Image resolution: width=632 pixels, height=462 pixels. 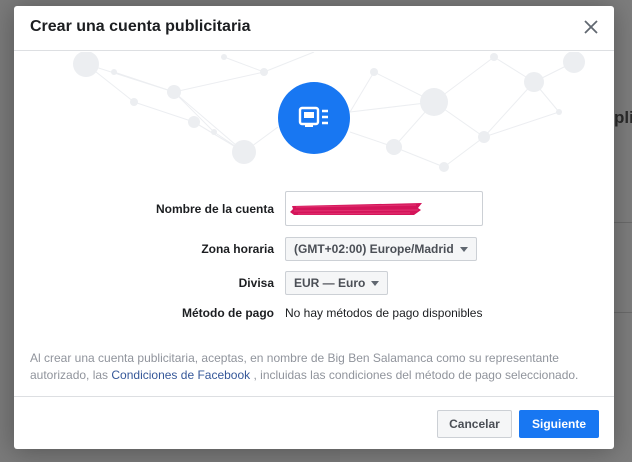 What do you see at coordinates (374, 249) in the screenshot?
I see `timezone-value: (GMT+02:00) Europe/Madrid` at bounding box center [374, 249].